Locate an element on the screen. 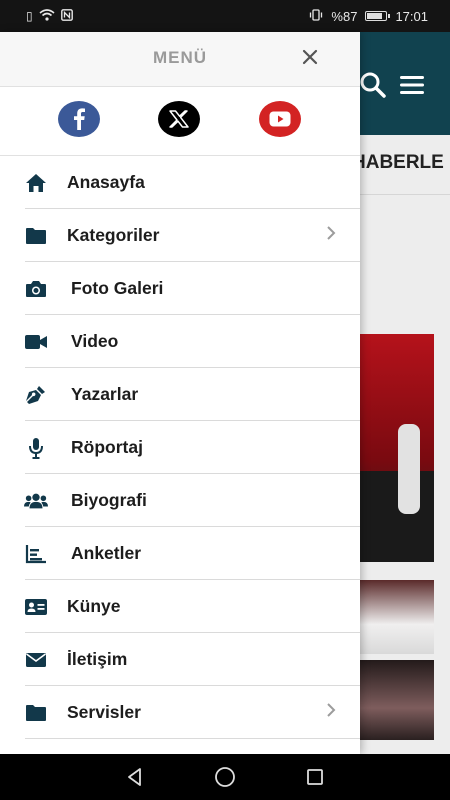 The width and height of the screenshot is (450, 800). battery-icon is located at coordinates (378, 16).